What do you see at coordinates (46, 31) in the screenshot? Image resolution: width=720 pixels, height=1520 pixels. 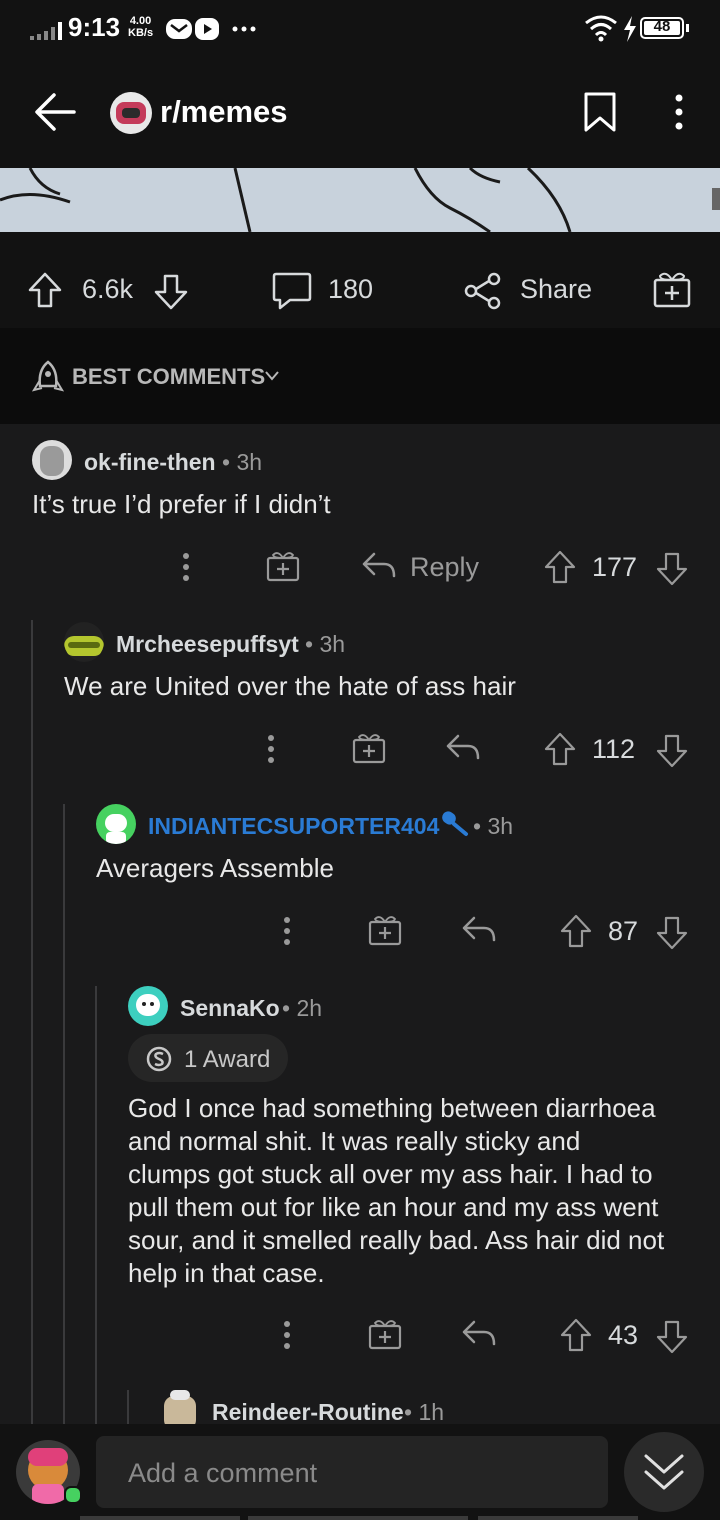 I see `signal-icon` at bounding box center [46, 31].